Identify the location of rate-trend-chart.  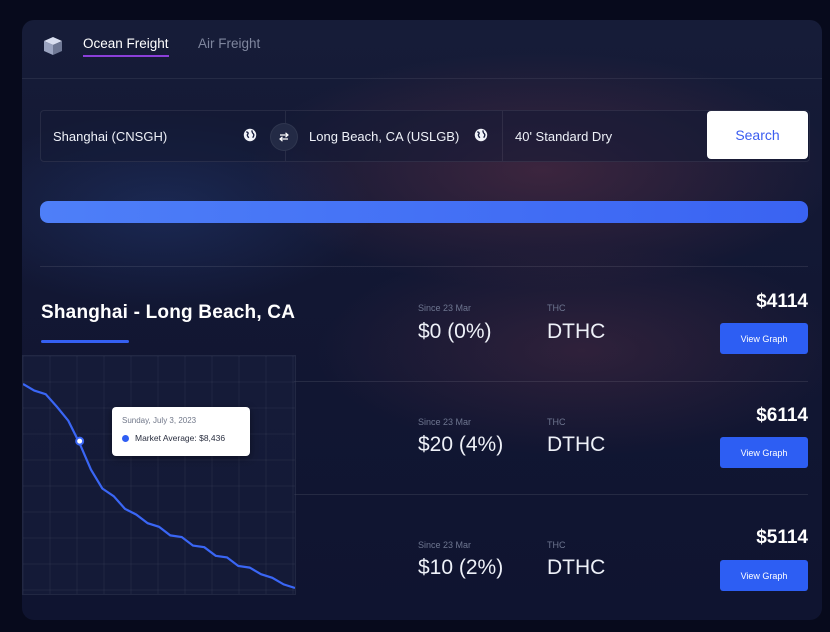
(159, 475).